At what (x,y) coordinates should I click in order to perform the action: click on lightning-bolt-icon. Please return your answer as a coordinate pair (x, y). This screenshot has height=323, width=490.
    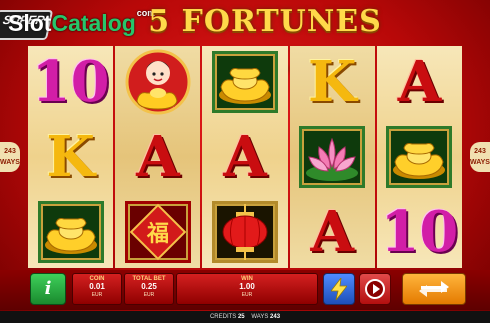
    Looking at the image, I should click on (339, 289).